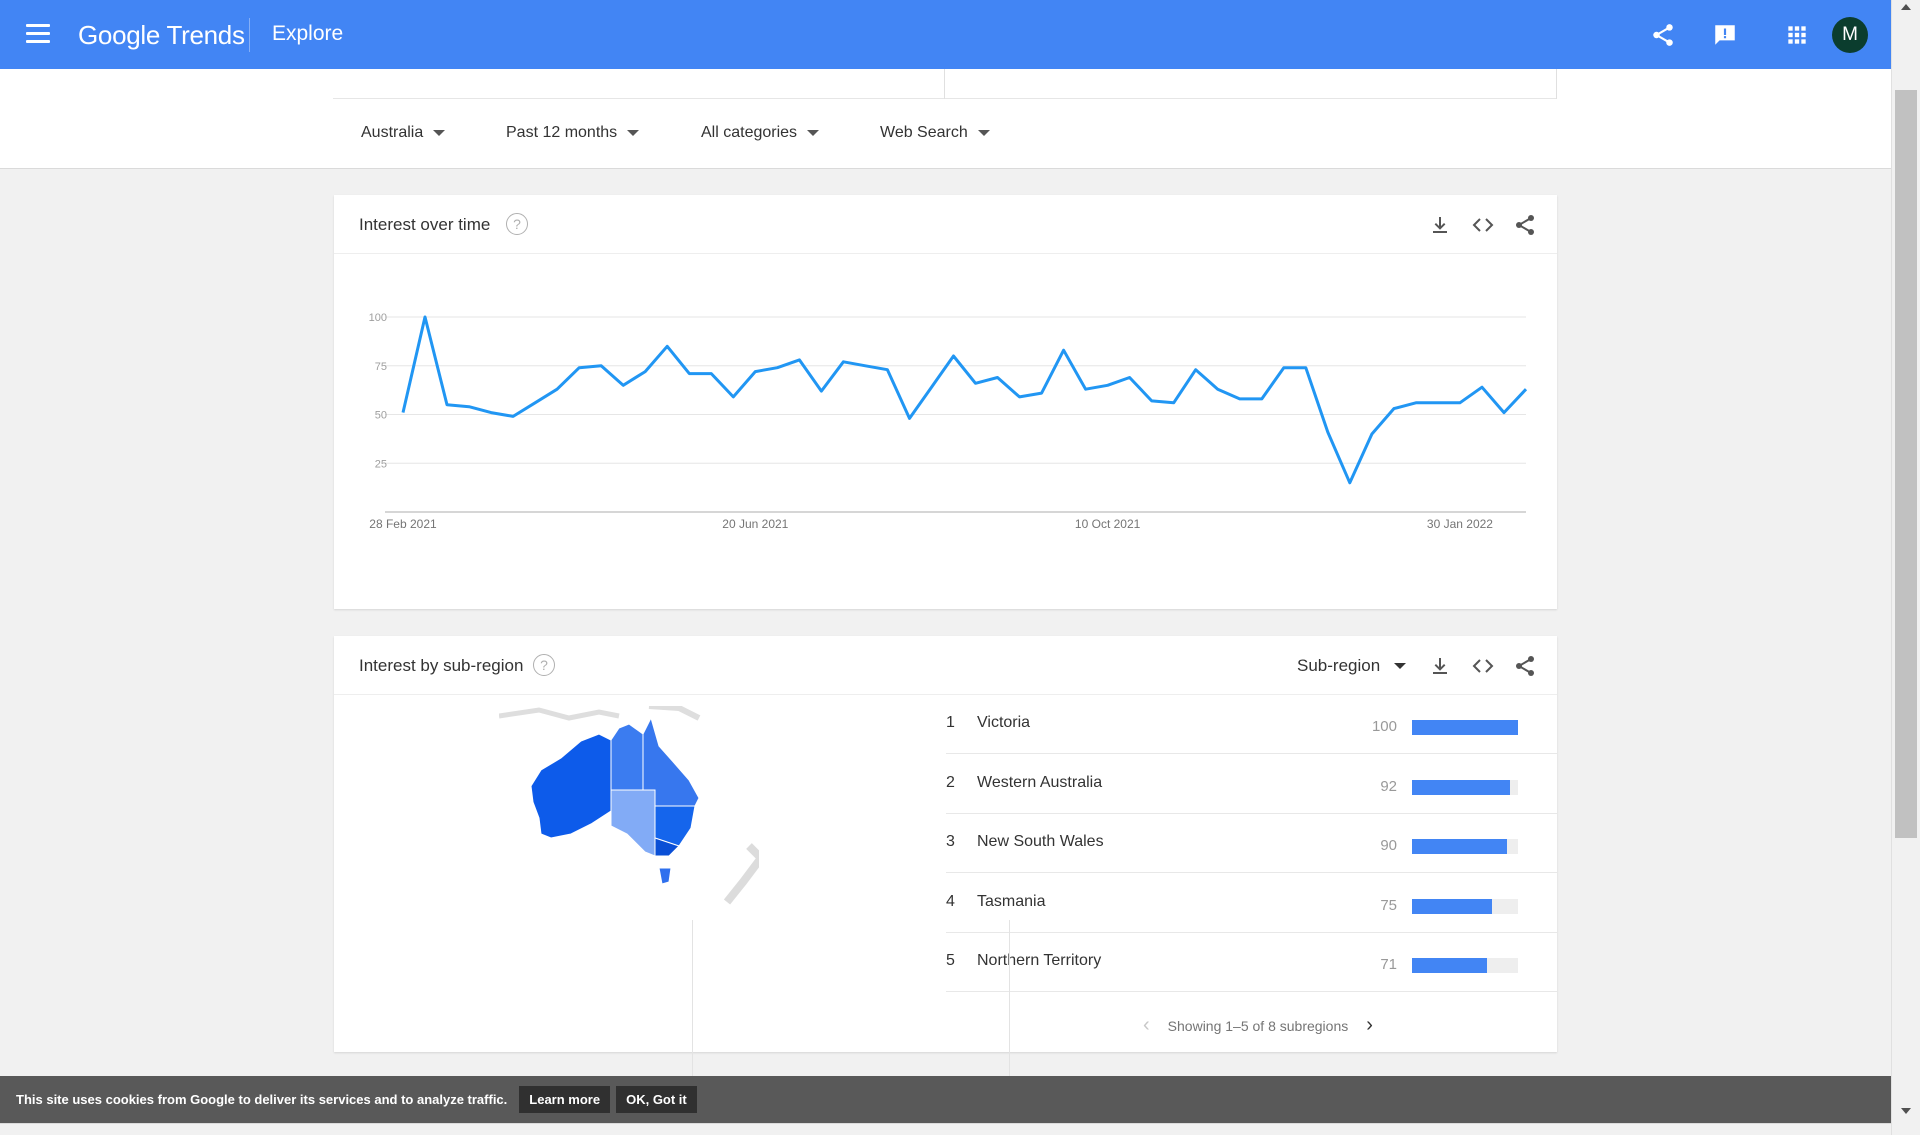 Image resolution: width=1920 pixels, height=1135 pixels. Describe the element at coordinates (1797, 35) in the screenshot. I see `apps-grid-icon` at that location.